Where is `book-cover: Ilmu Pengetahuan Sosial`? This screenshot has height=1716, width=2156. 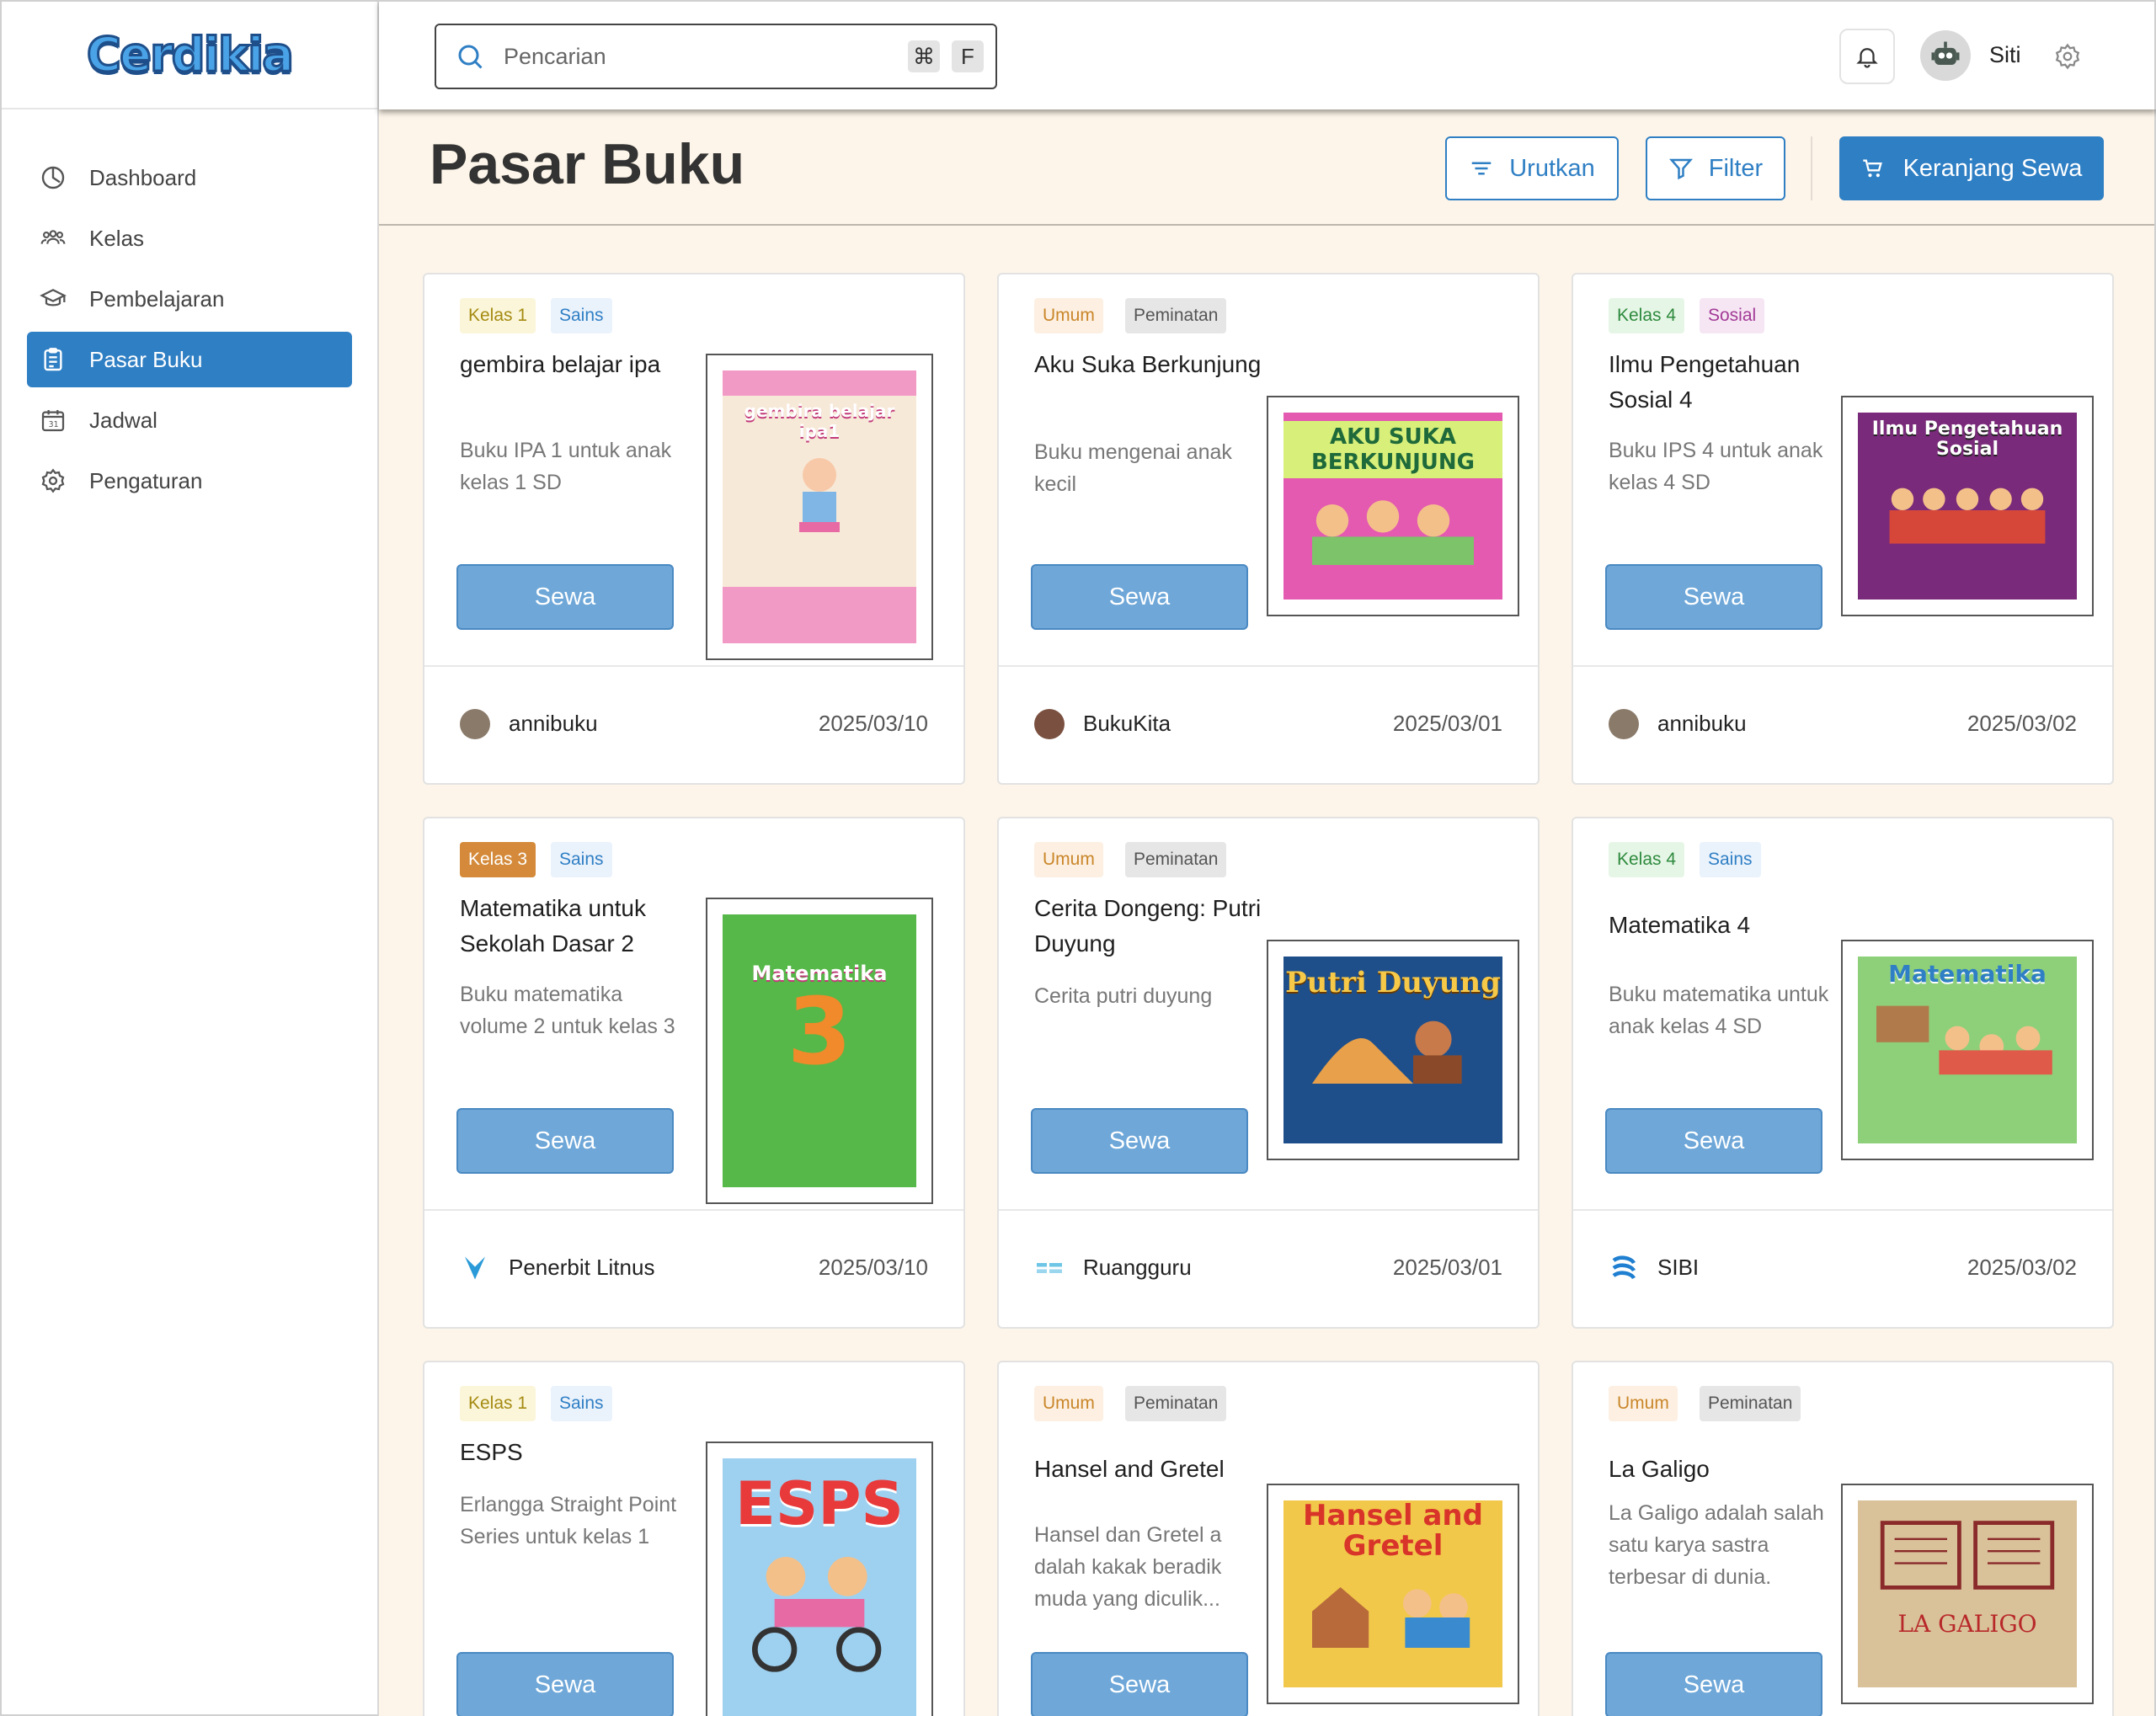 book-cover: Ilmu Pengetahuan Sosial is located at coordinates (1967, 506).